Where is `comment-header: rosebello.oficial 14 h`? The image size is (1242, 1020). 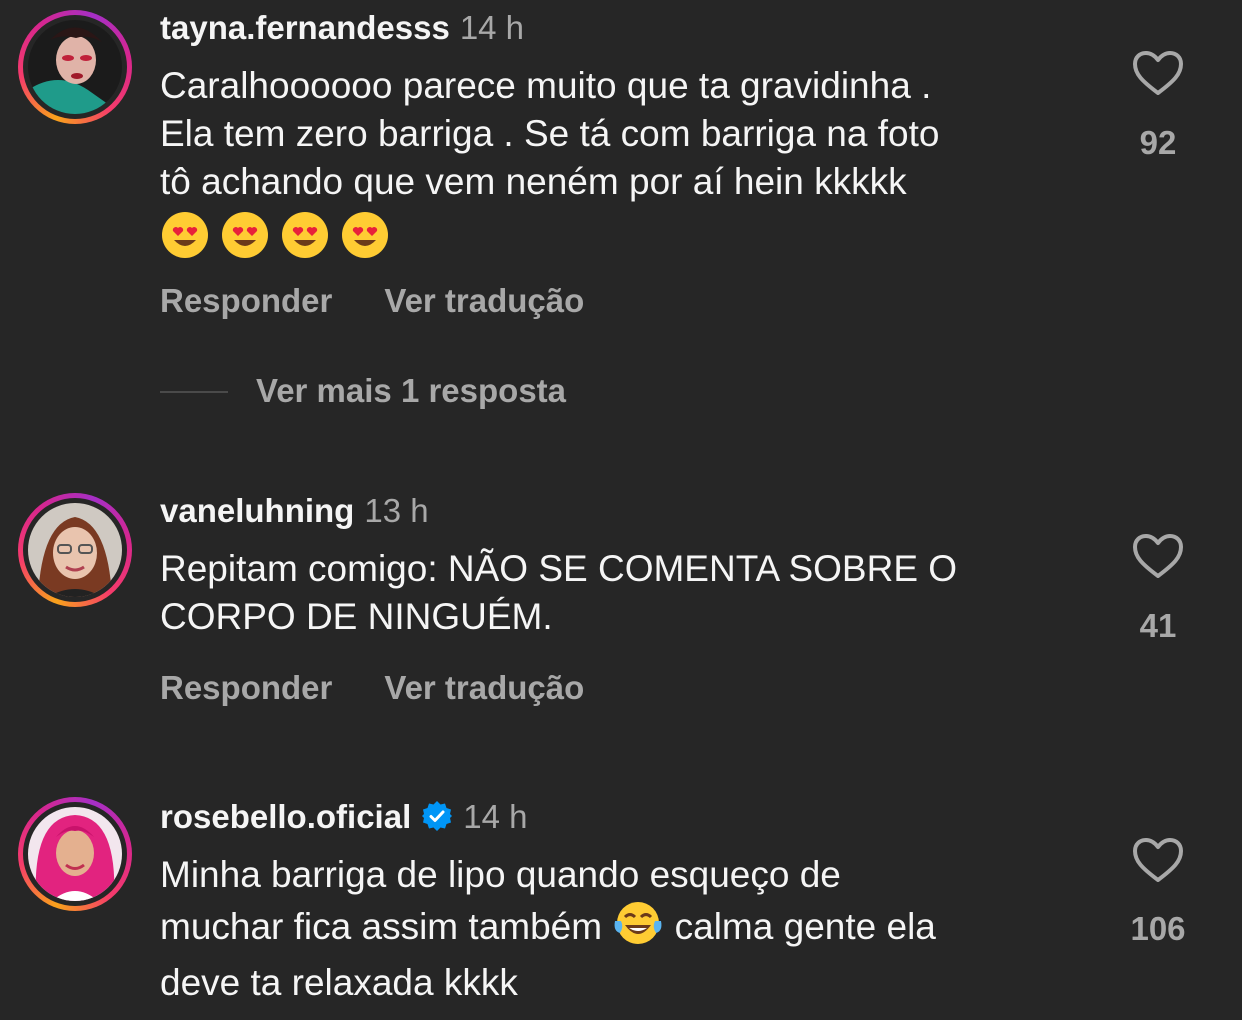 comment-header: rosebello.oficial 14 h is located at coordinates (343, 819).